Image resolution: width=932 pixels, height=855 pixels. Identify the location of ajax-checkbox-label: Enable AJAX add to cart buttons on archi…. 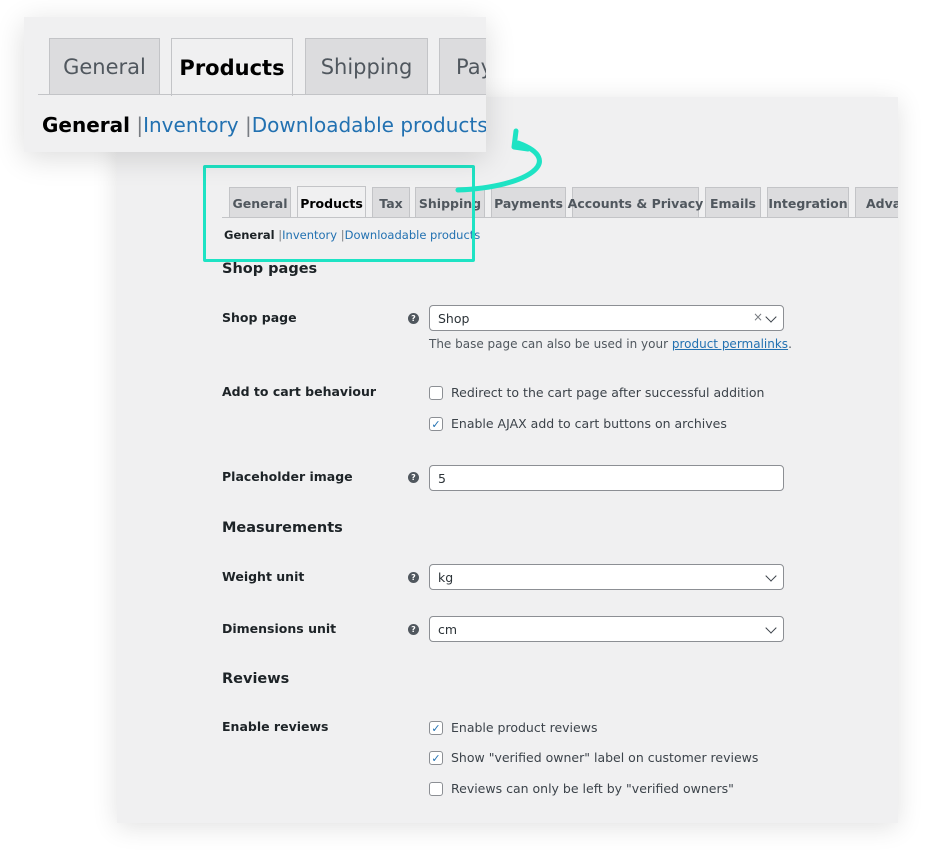
(589, 423).